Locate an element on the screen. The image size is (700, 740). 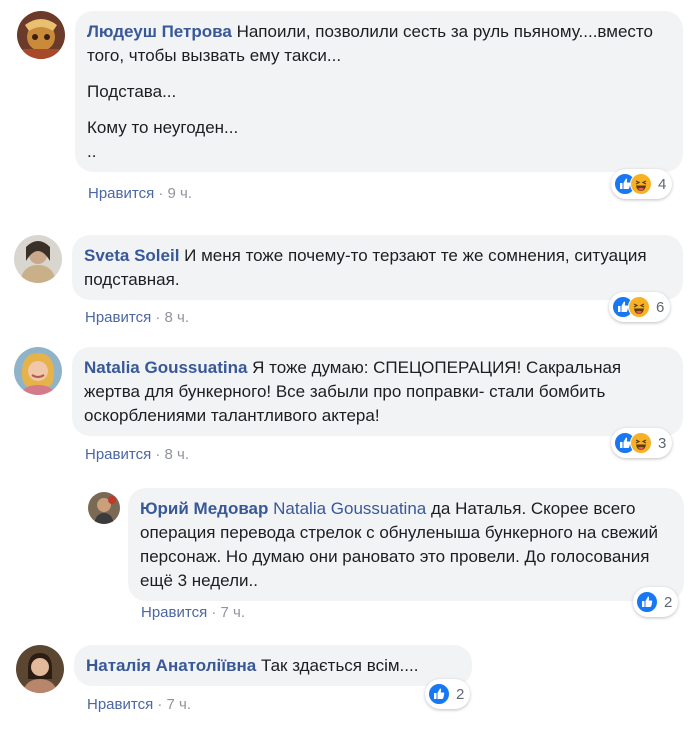
reaction-count: 4 is located at coordinates (662, 184).